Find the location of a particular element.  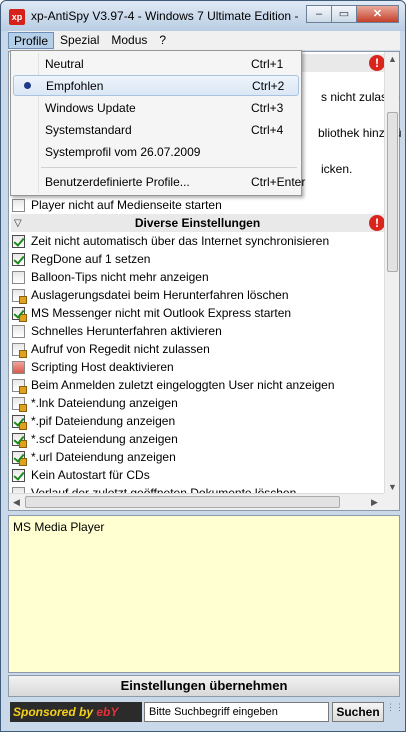

setting-item: Kein Autostart für CDs is located at coordinates (200, 475).